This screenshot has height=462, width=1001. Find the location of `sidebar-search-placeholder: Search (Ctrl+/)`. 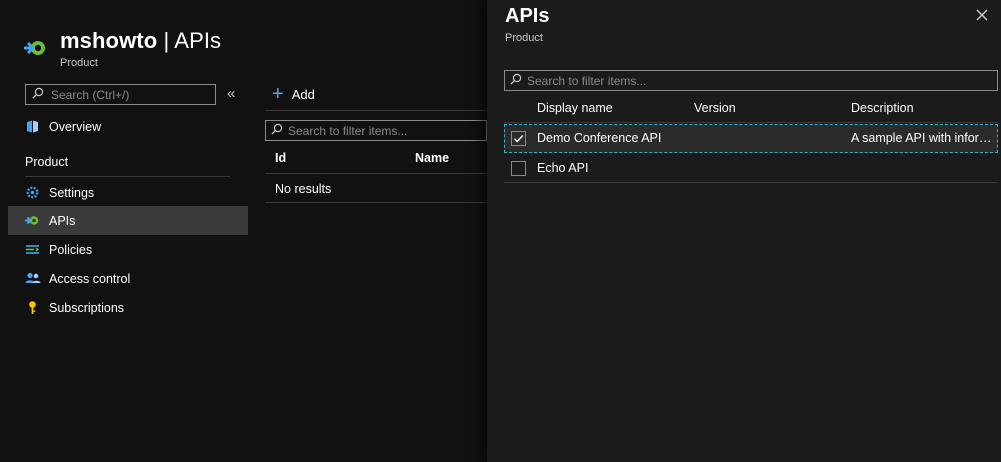

sidebar-search-placeholder: Search (Ctrl+/) is located at coordinates (90, 94).